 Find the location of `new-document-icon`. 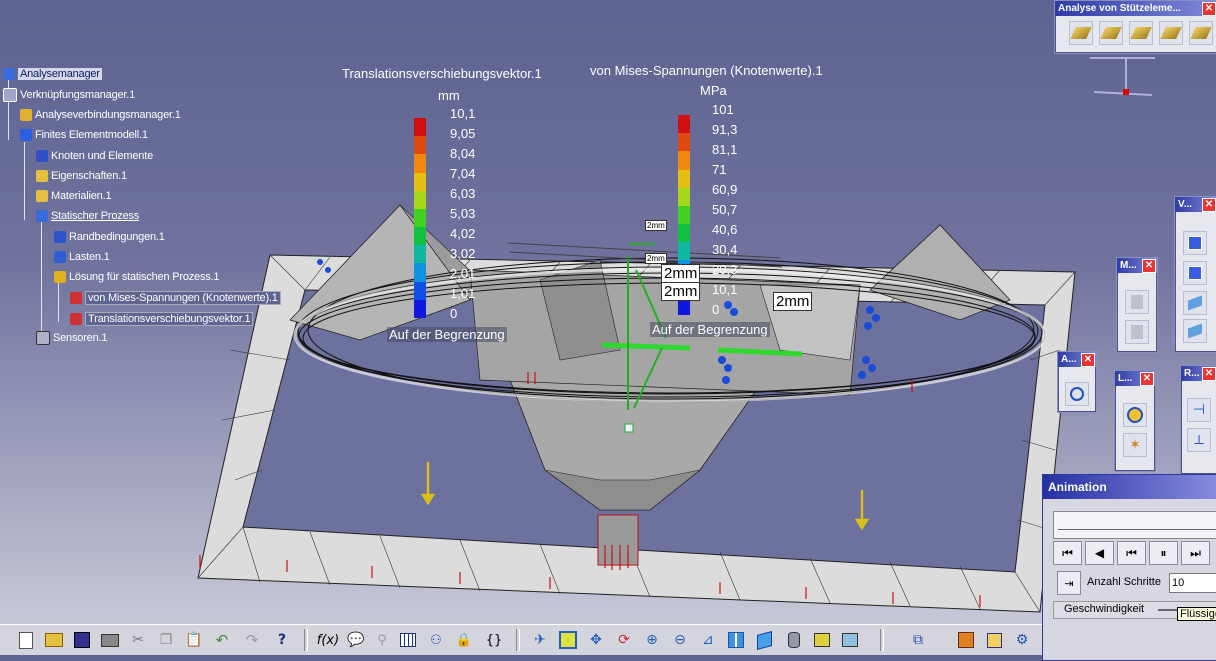

new-document-icon is located at coordinates (26, 640).